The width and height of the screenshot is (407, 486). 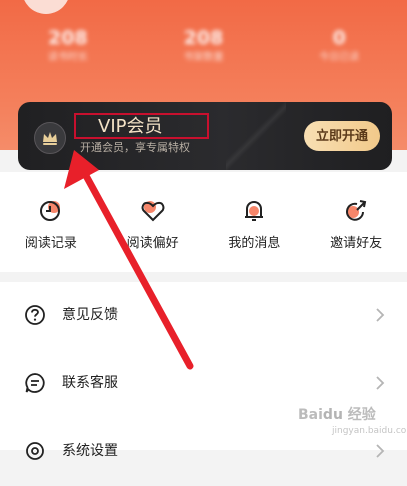 I want to click on stat-item: 208 书架数量, so click(x=204, y=46).